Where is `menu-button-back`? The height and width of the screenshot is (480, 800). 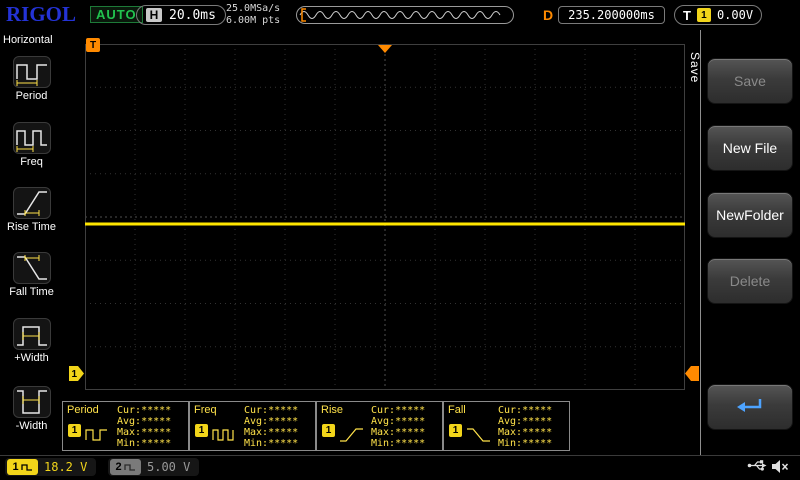
menu-button-back is located at coordinates (750, 407).